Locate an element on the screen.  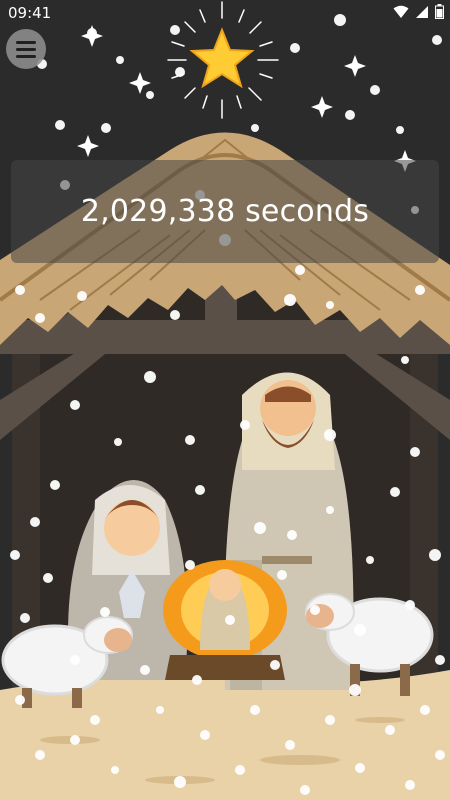
status-time: 09:41 is located at coordinates (30, 13).